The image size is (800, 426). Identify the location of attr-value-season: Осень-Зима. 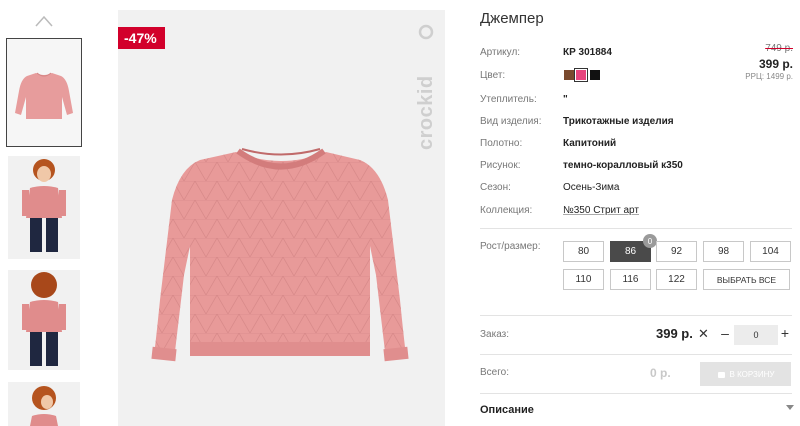
(591, 187).